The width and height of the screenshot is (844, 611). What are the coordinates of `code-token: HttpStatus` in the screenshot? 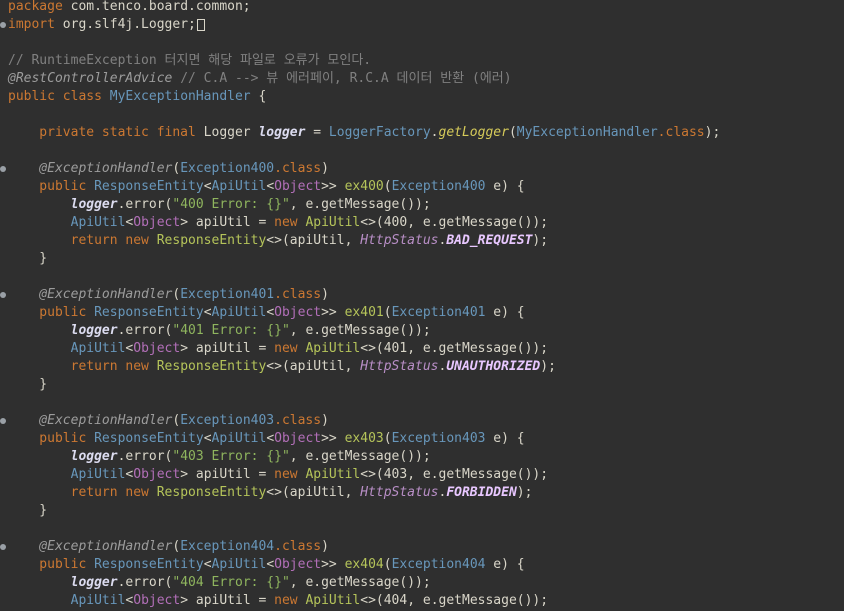 It's located at (399, 240).